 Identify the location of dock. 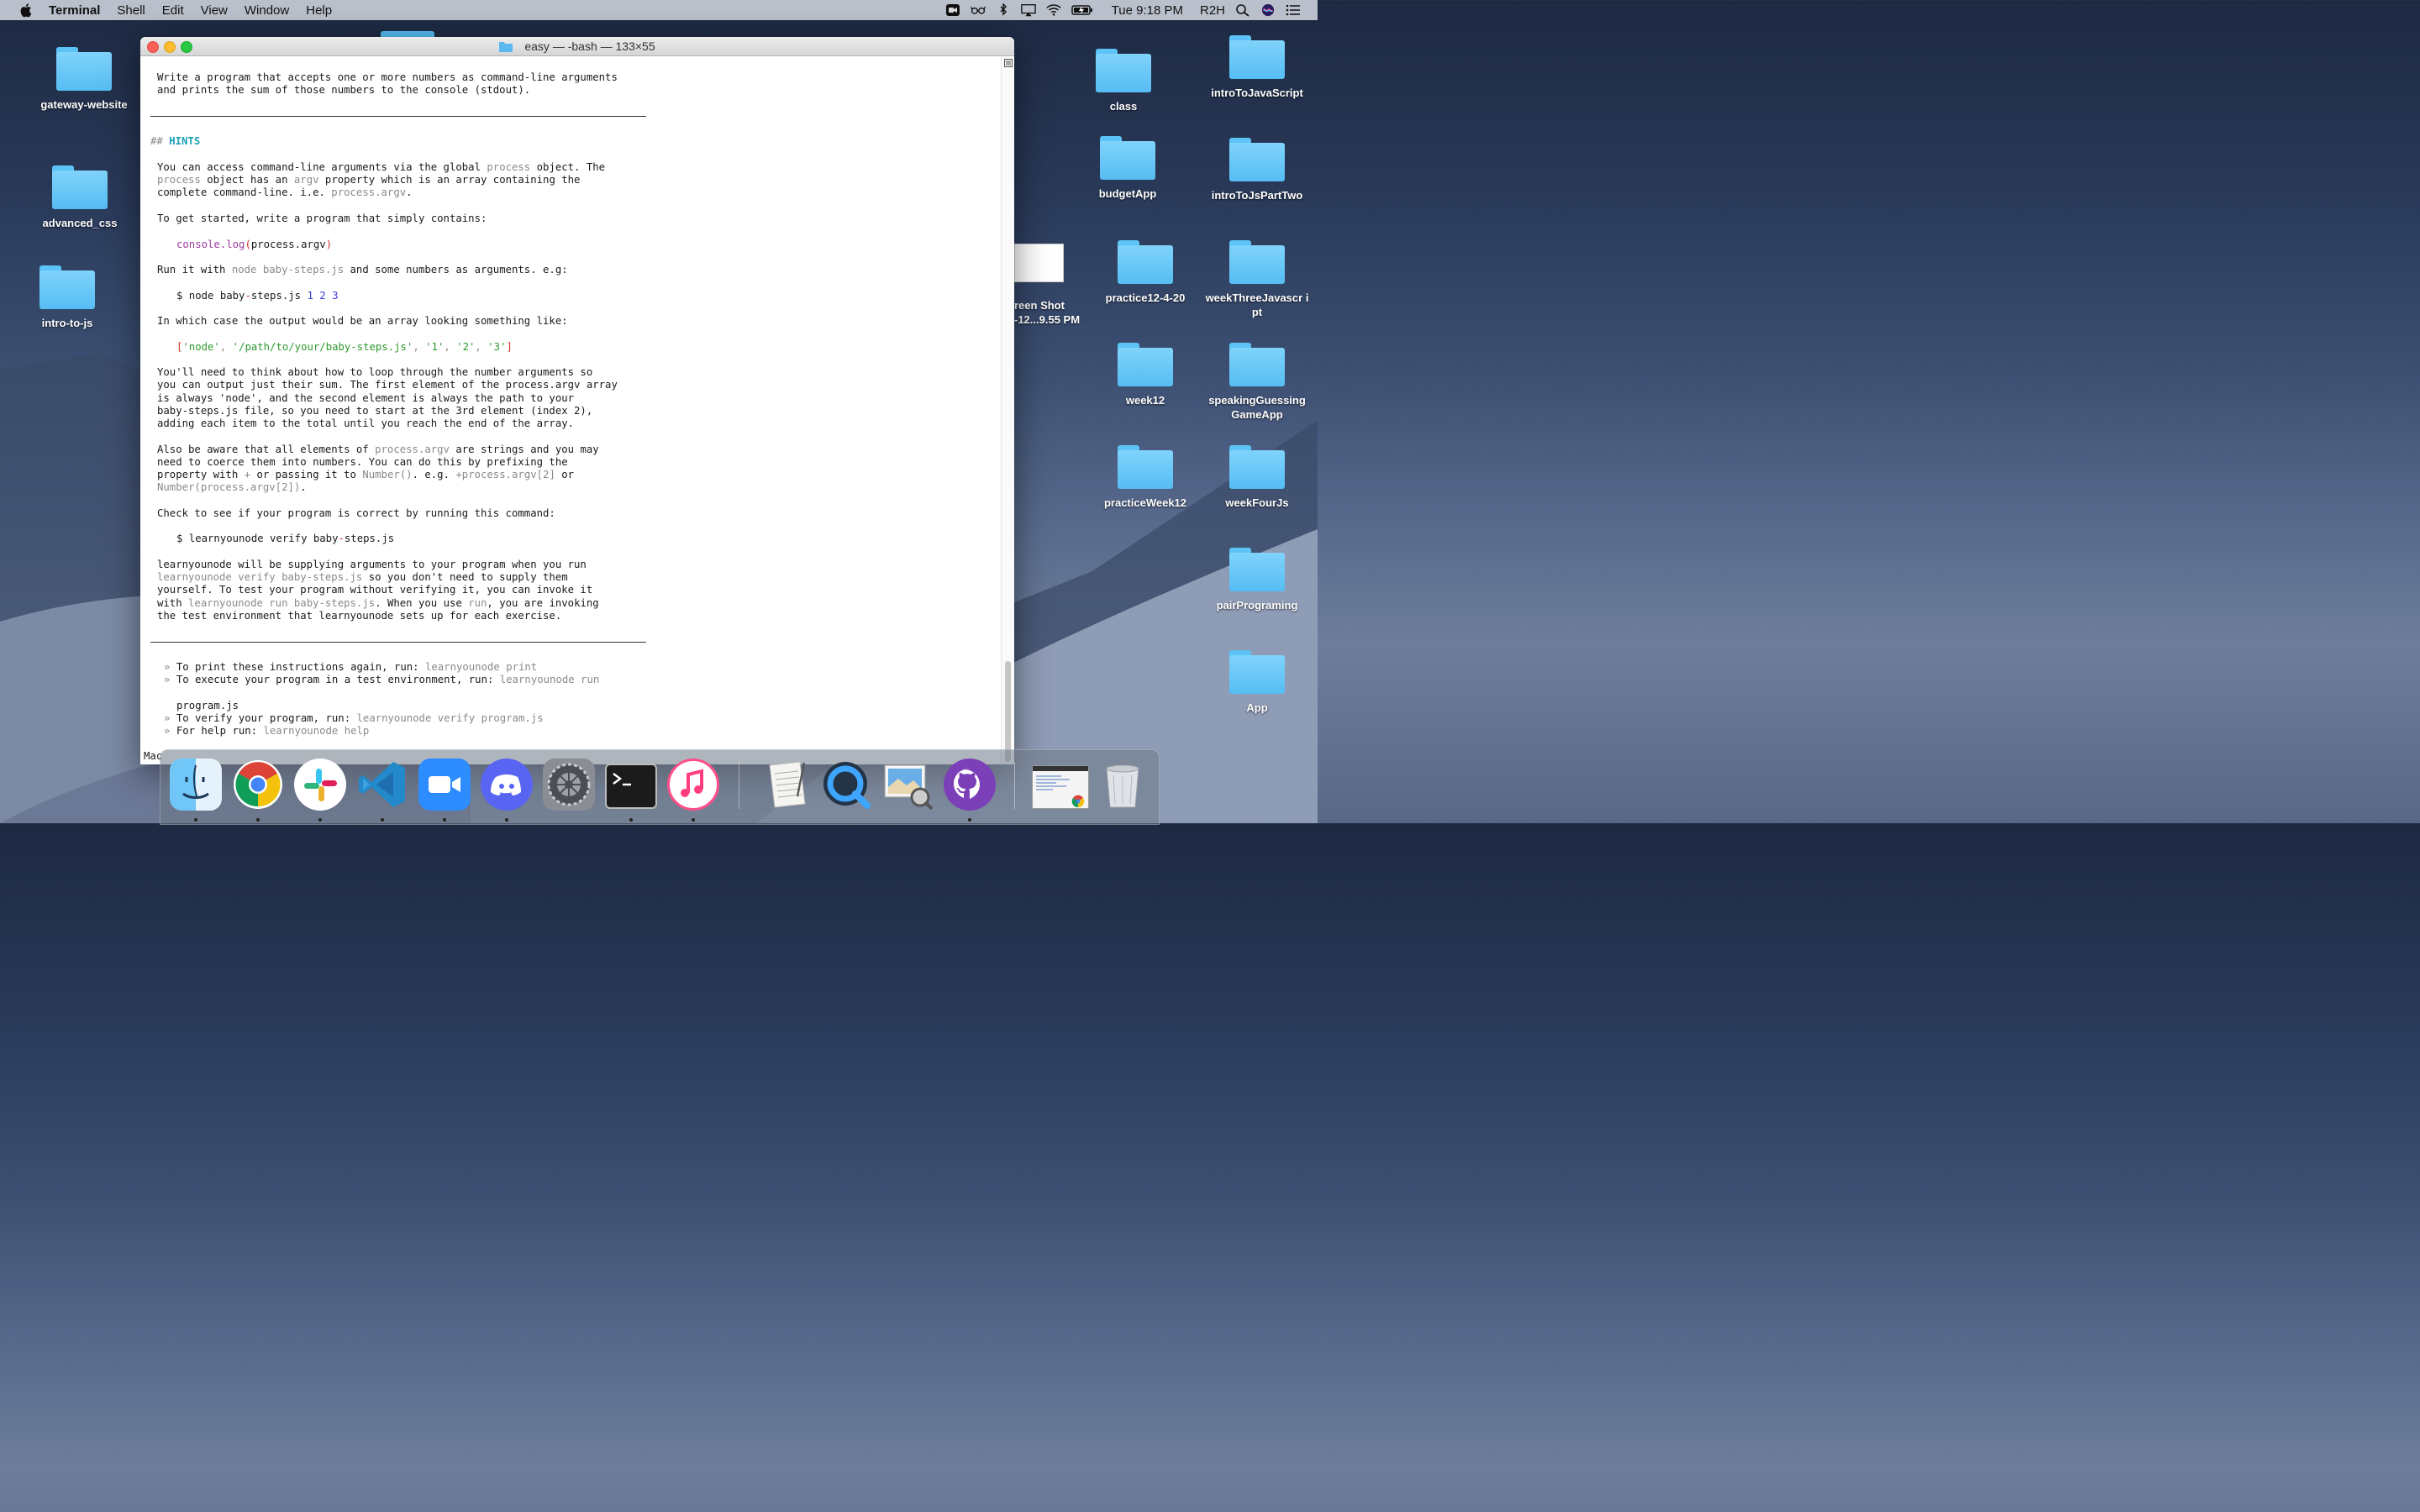
(660, 787).